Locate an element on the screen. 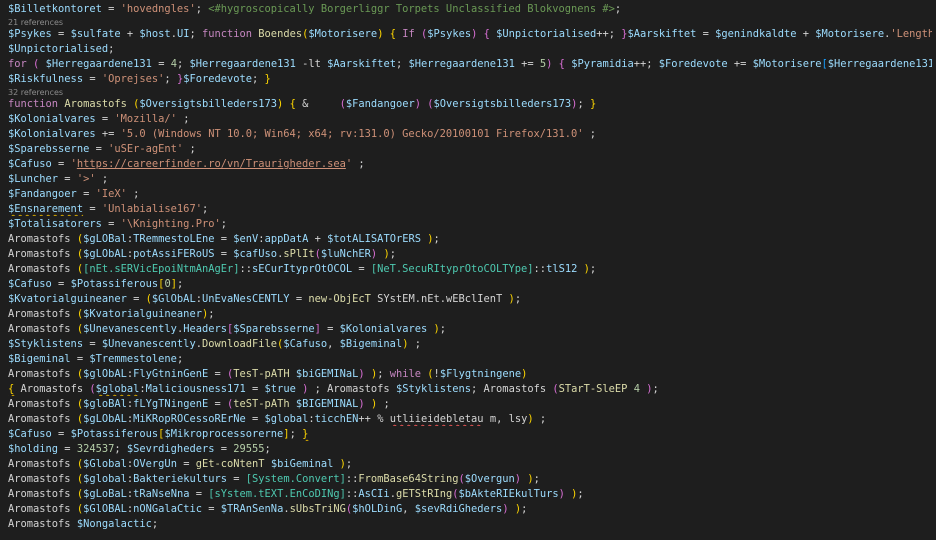 This screenshot has width=936, height=540. code-token: $TRAnSenNa is located at coordinates (252, 509).